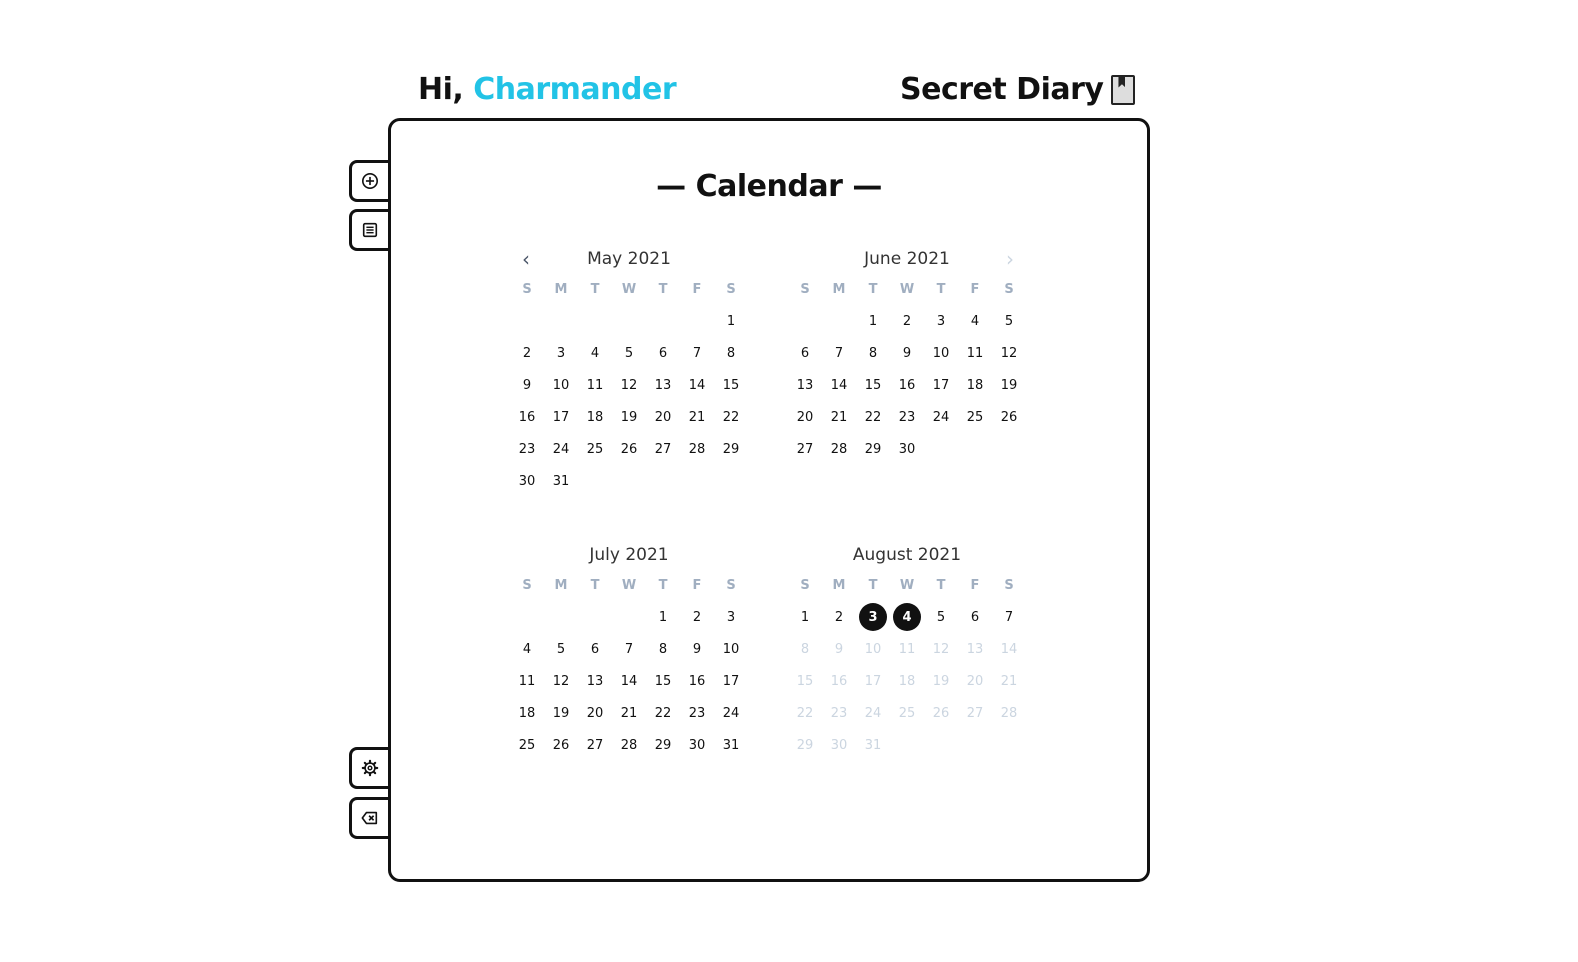 Image resolution: width=1578 pixels, height=962 pixels. Describe the element at coordinates (526, 259) in the screenshot. I see `previous-month-button: ‹` at that location.